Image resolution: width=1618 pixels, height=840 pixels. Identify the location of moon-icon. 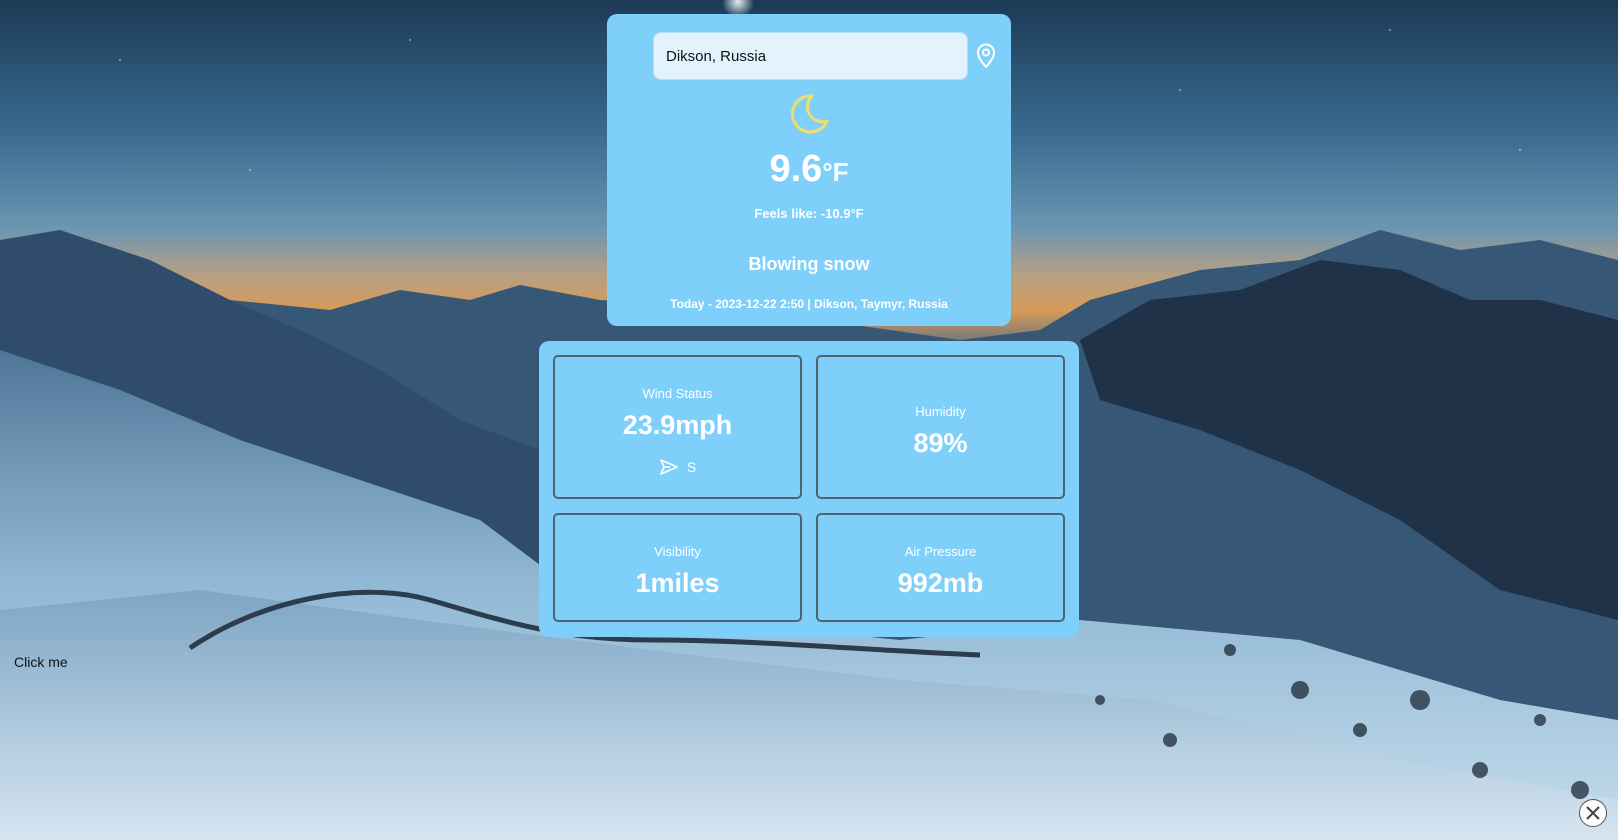
(809, 114).